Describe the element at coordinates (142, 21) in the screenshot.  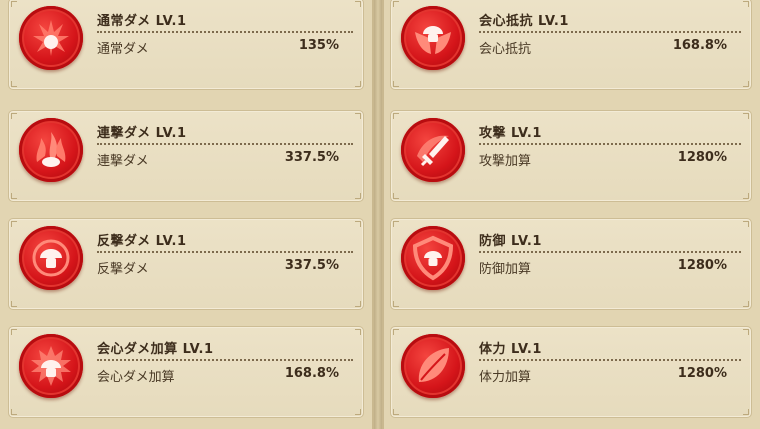
I see `stat-title: 通常ダメ LV.1` at that location.